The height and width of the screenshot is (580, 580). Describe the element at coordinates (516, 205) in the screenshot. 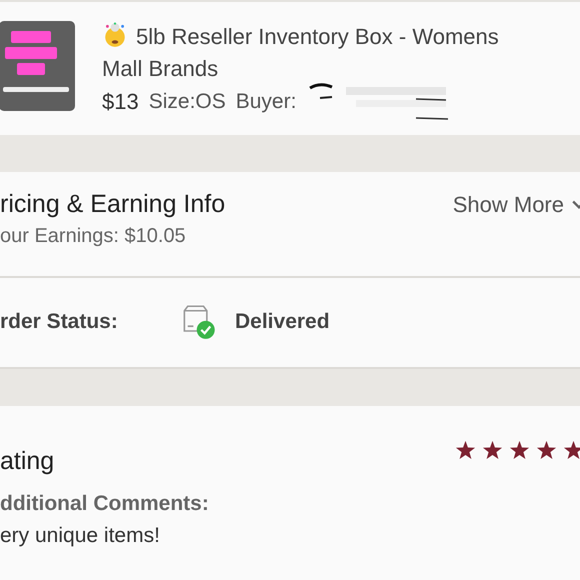

I see `show-more-button: Show More` at that location.